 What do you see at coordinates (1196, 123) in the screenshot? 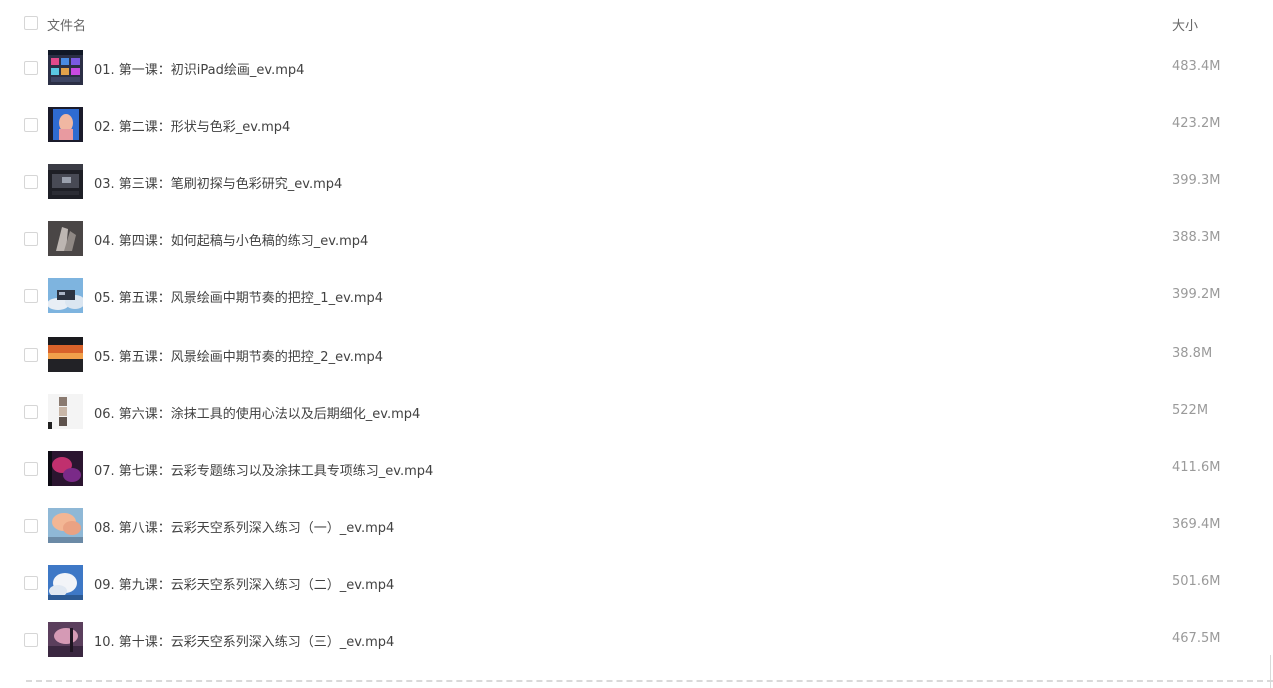
I see `file-size: 423.2M` at bounding box center [1196, 123].